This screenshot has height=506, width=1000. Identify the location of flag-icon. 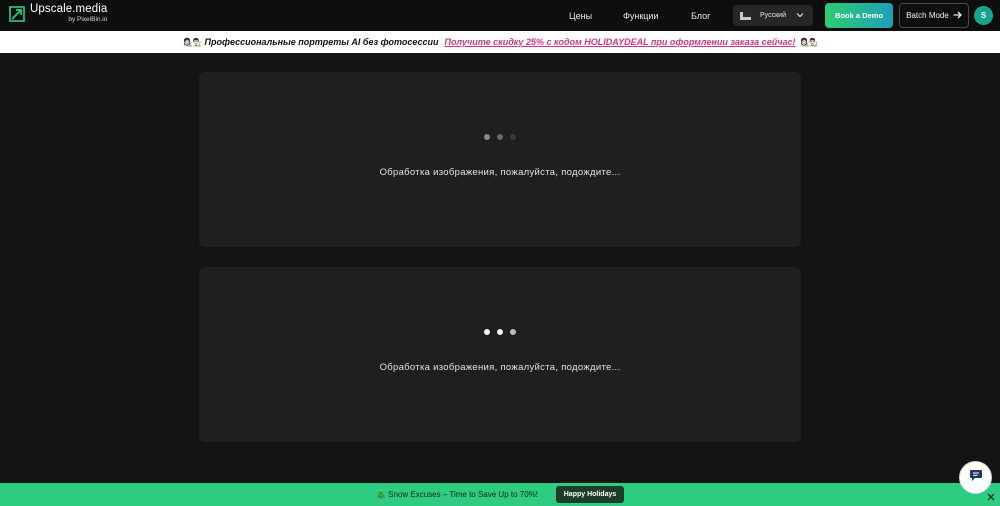
(745, 15).